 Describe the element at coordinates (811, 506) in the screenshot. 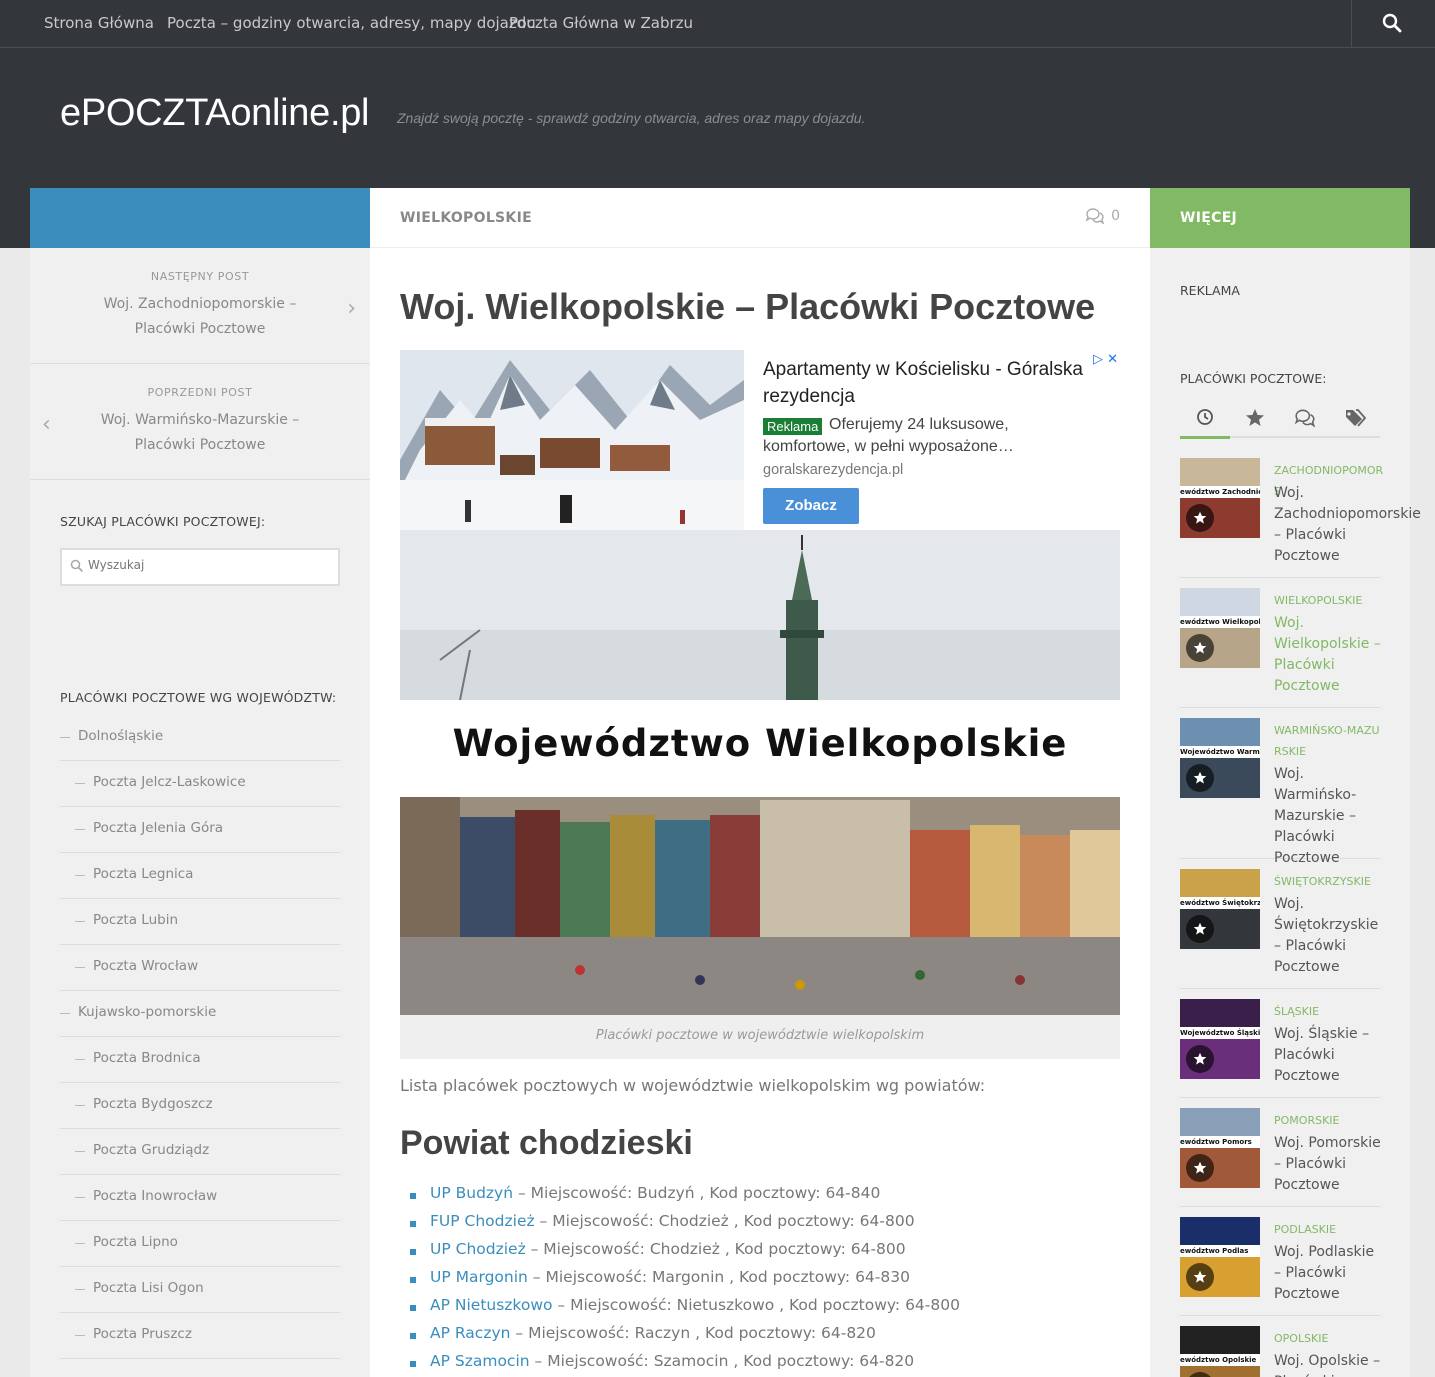

I see `ad-cta-button: Zobacz` at that location.